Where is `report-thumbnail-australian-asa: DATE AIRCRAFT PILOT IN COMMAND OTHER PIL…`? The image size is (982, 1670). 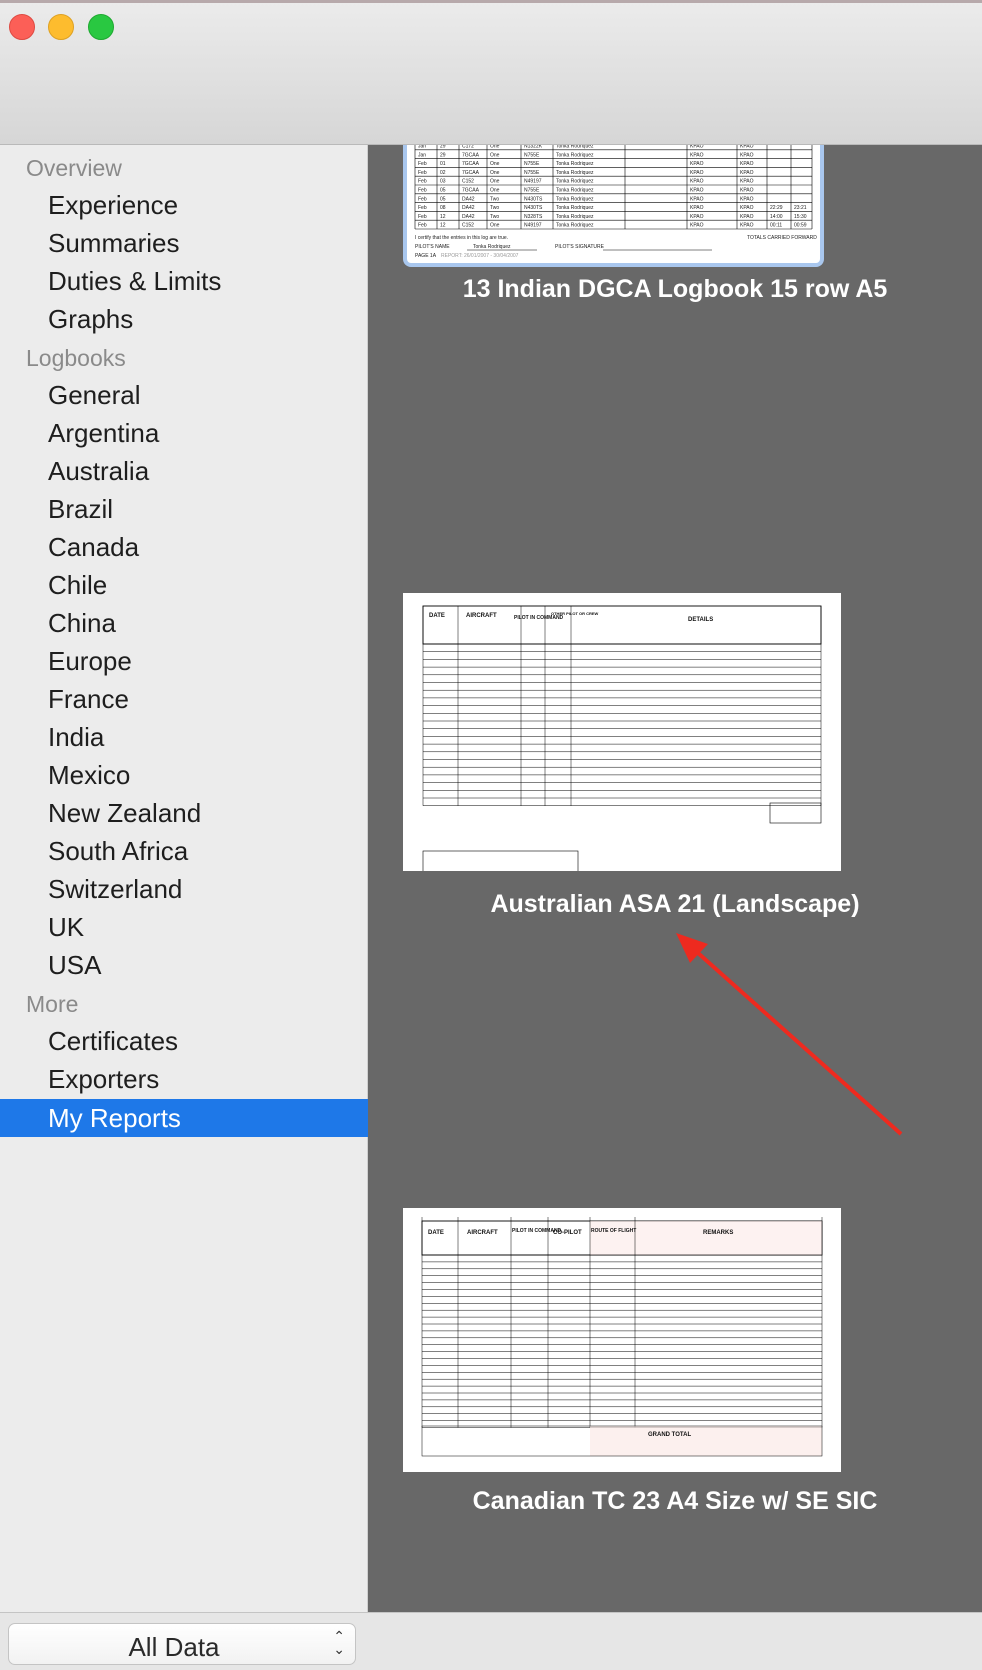 report-thumbnail-australian-asa: DATE AIRCRAFT PILOT IN COMMAND OTHER PIL… is located at coordinates (622, 732).